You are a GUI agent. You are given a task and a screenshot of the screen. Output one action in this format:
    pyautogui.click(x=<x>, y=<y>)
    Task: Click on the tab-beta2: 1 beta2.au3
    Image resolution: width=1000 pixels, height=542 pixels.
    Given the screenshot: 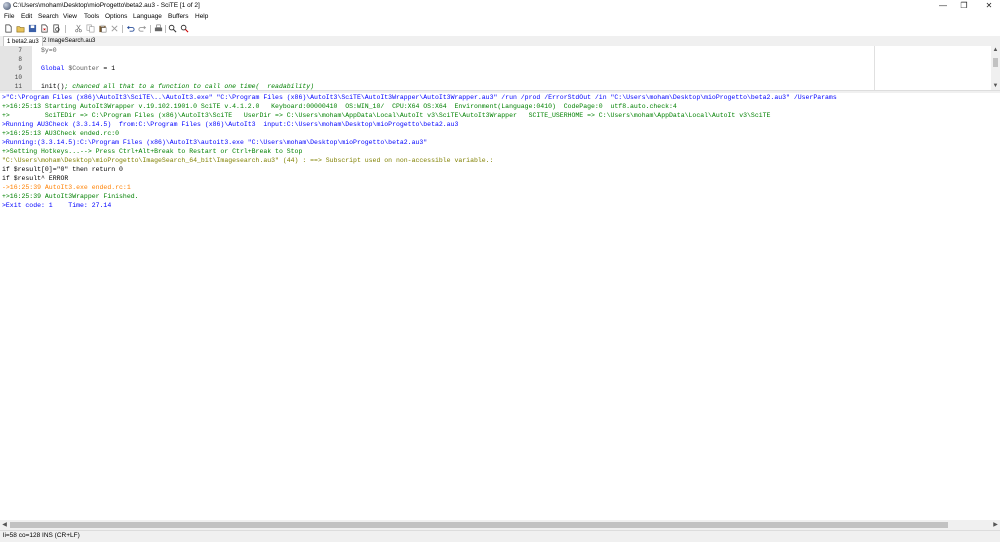 What is the action you would take?
    pyautogui.click(x=23, y=41)
    